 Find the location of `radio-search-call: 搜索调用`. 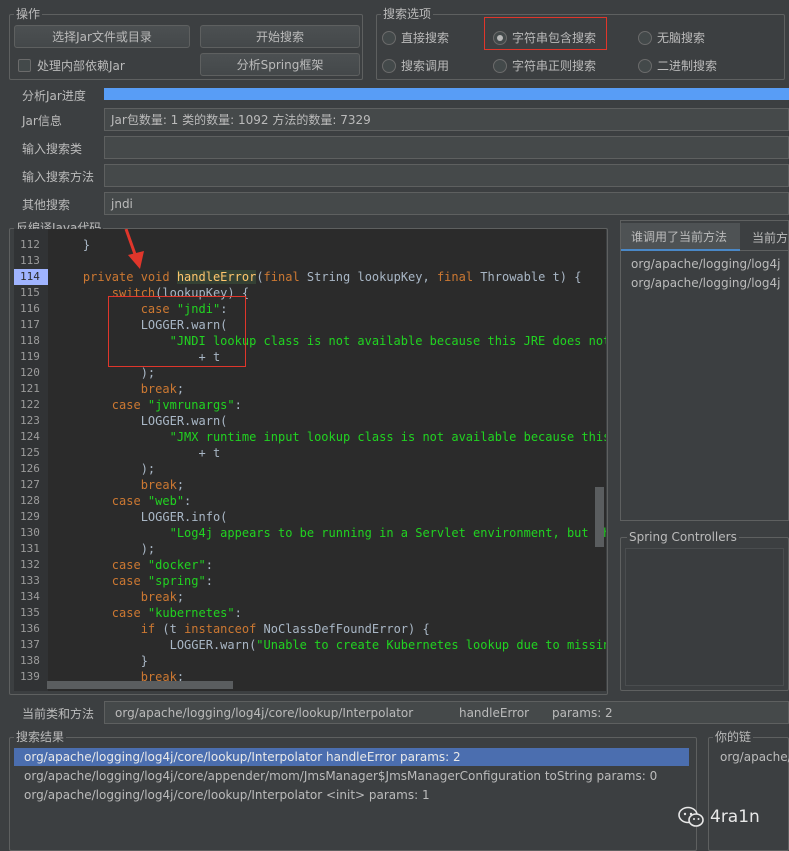

radio-search-call: 搜索调用 is located at coordinates (415, 65).